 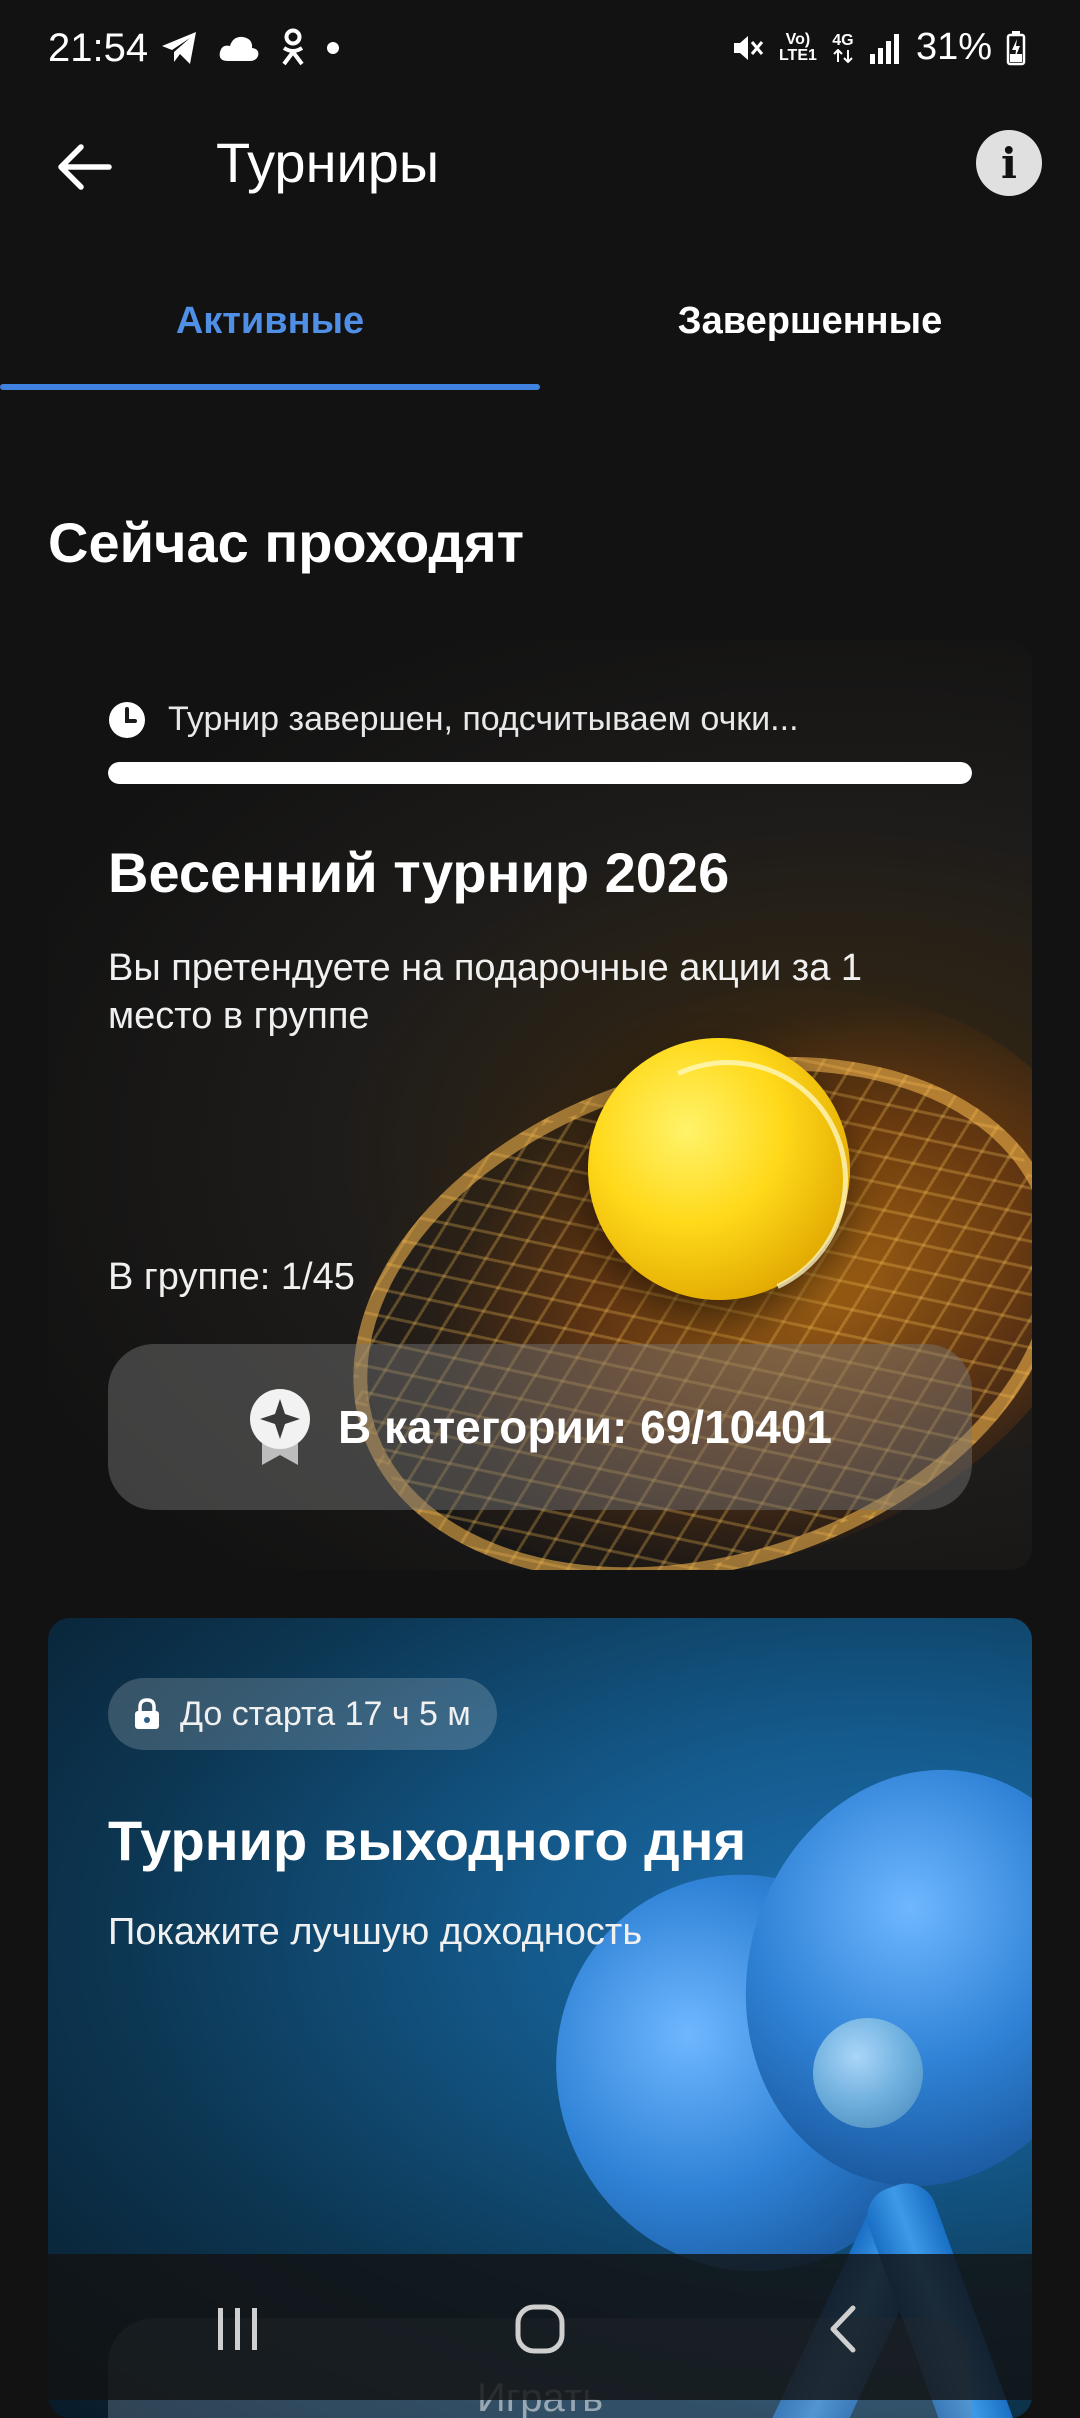 What do you see at coordinates (868, 2073) in the screenshot?
I see `ping-pong-ball-image` at bounding box center [868, 2073].